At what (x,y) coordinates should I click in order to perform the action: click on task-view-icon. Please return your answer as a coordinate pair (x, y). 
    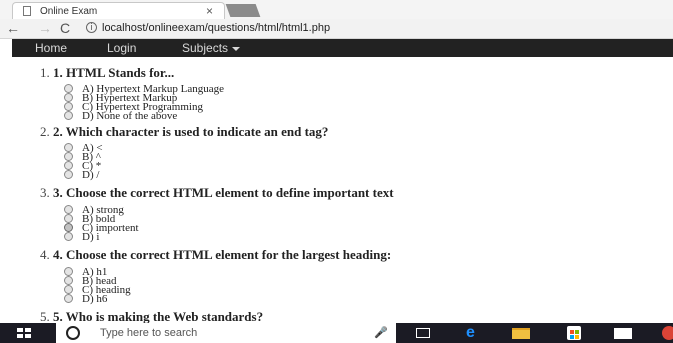
    Looking at the image, I should click on (423, 333).